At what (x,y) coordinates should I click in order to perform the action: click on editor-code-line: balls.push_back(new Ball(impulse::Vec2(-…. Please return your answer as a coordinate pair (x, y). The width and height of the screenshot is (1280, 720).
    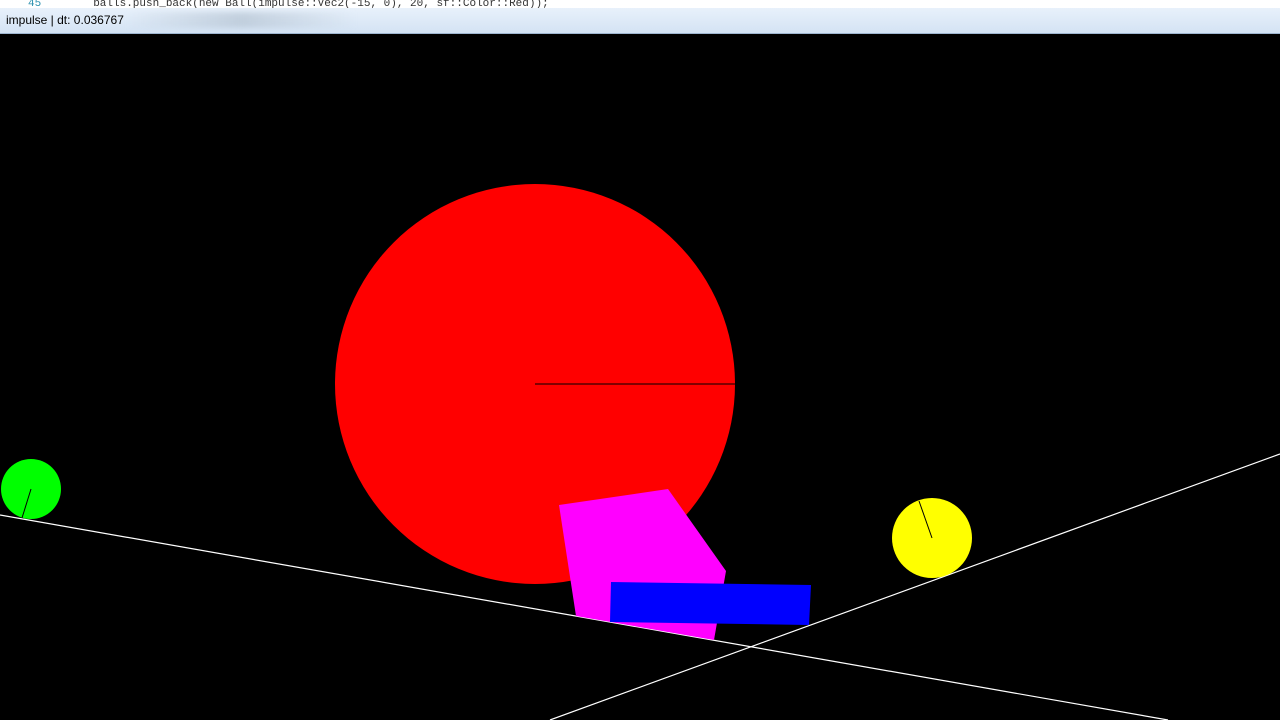
    Looking at the image, I should click on (321, 4).